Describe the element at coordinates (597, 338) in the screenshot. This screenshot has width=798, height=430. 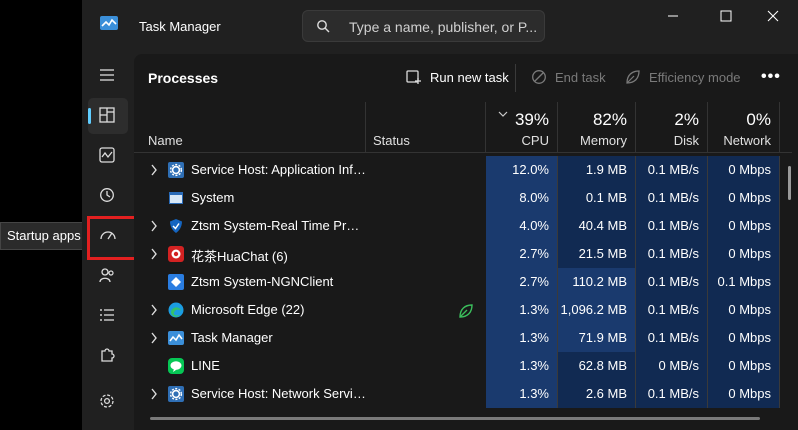
I see `memory-cell: 71.9 MB` at that location.